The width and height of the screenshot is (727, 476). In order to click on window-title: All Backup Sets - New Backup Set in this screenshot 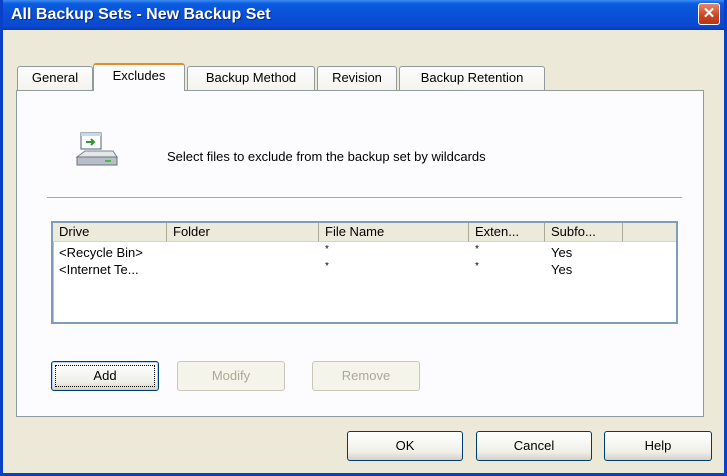, I will do `click(141, 14)`.